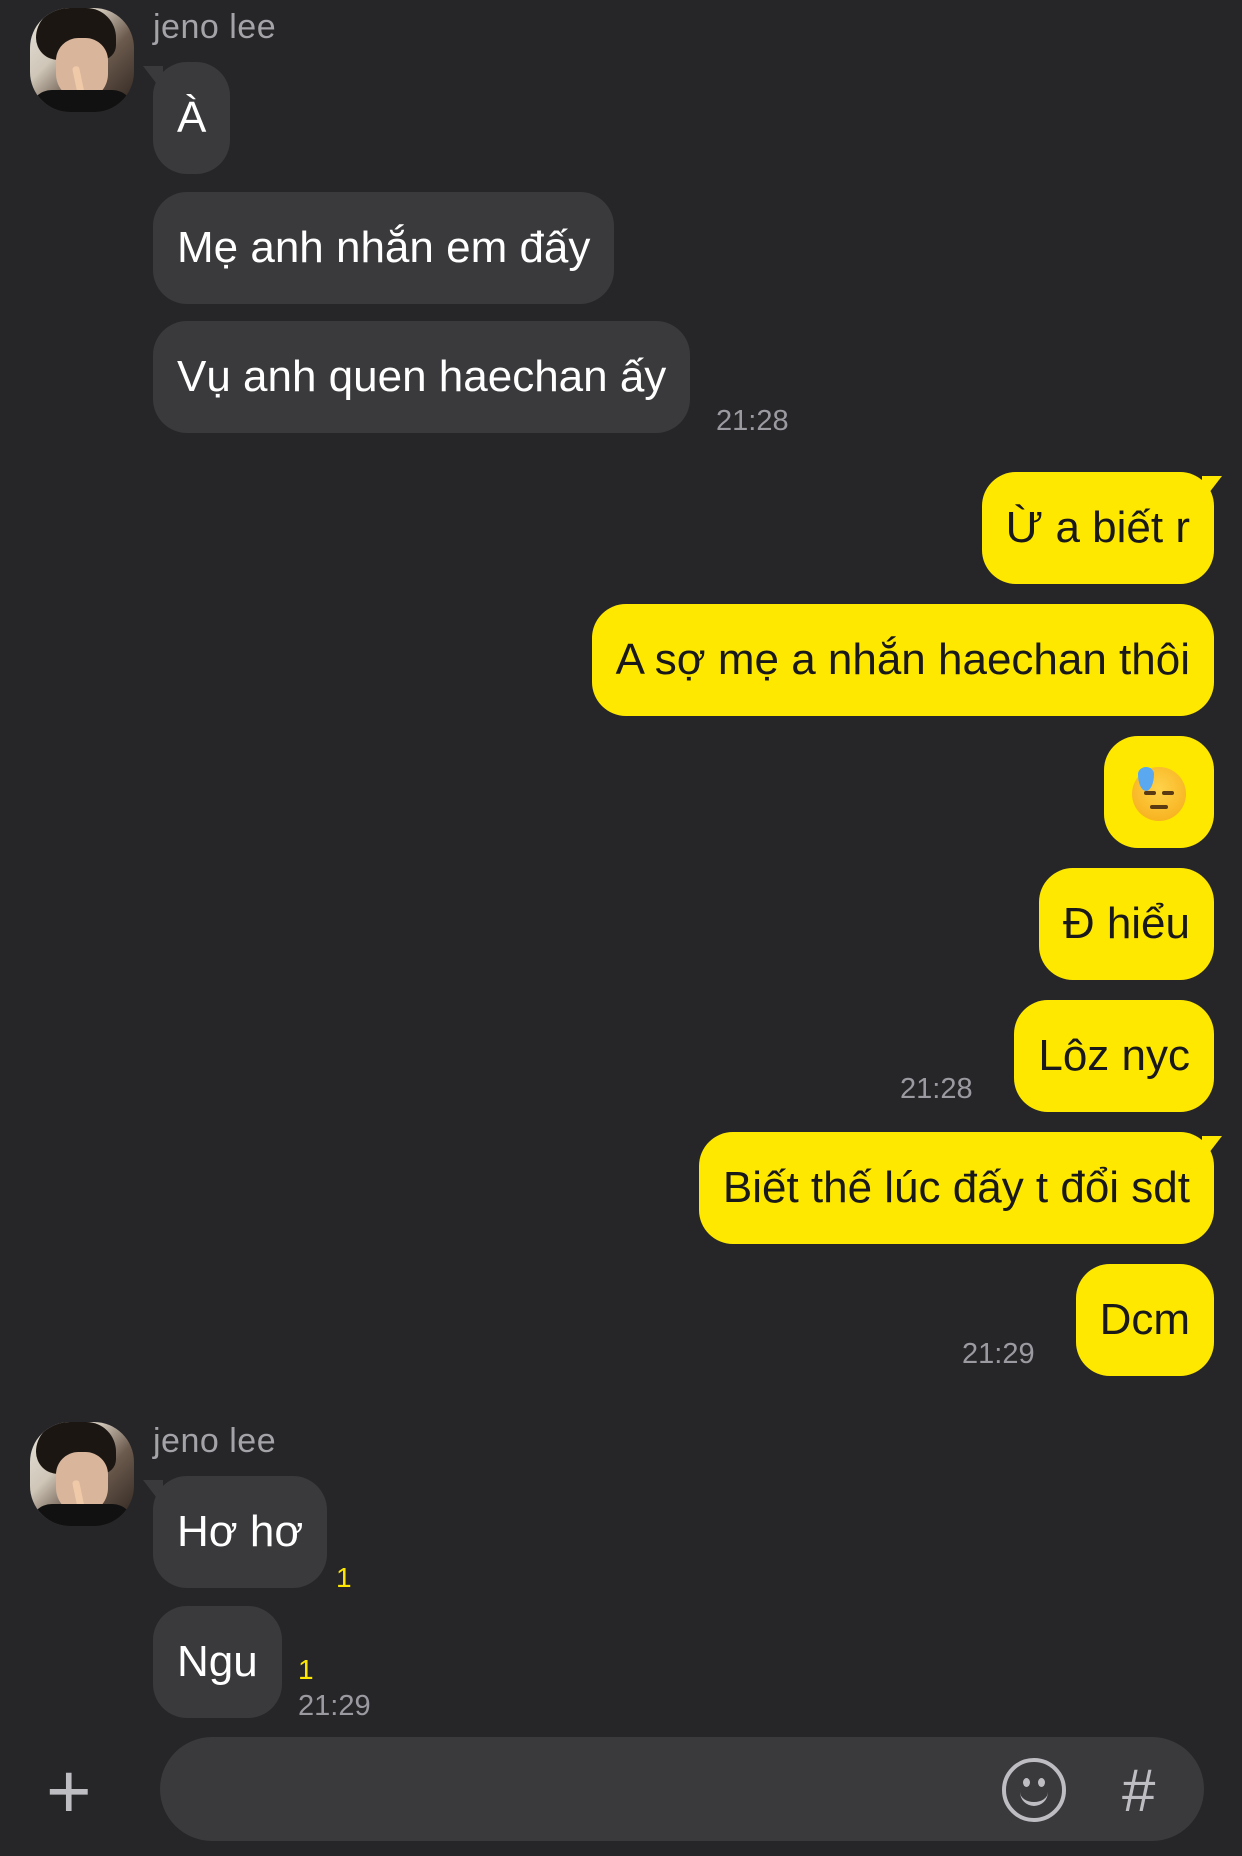 The image size is (1242, 1856). I want to click on message-bubble-incoming: Mẹ anh nhắn em đấy, so click(384, 248).